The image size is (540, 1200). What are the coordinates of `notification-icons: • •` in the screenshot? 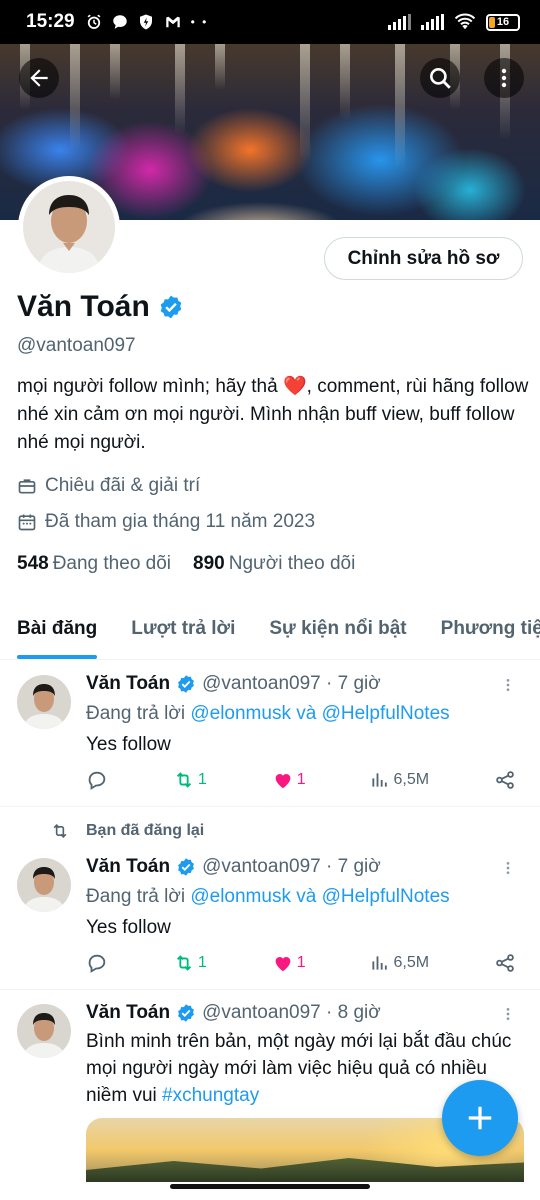 It's located at (147, 22).